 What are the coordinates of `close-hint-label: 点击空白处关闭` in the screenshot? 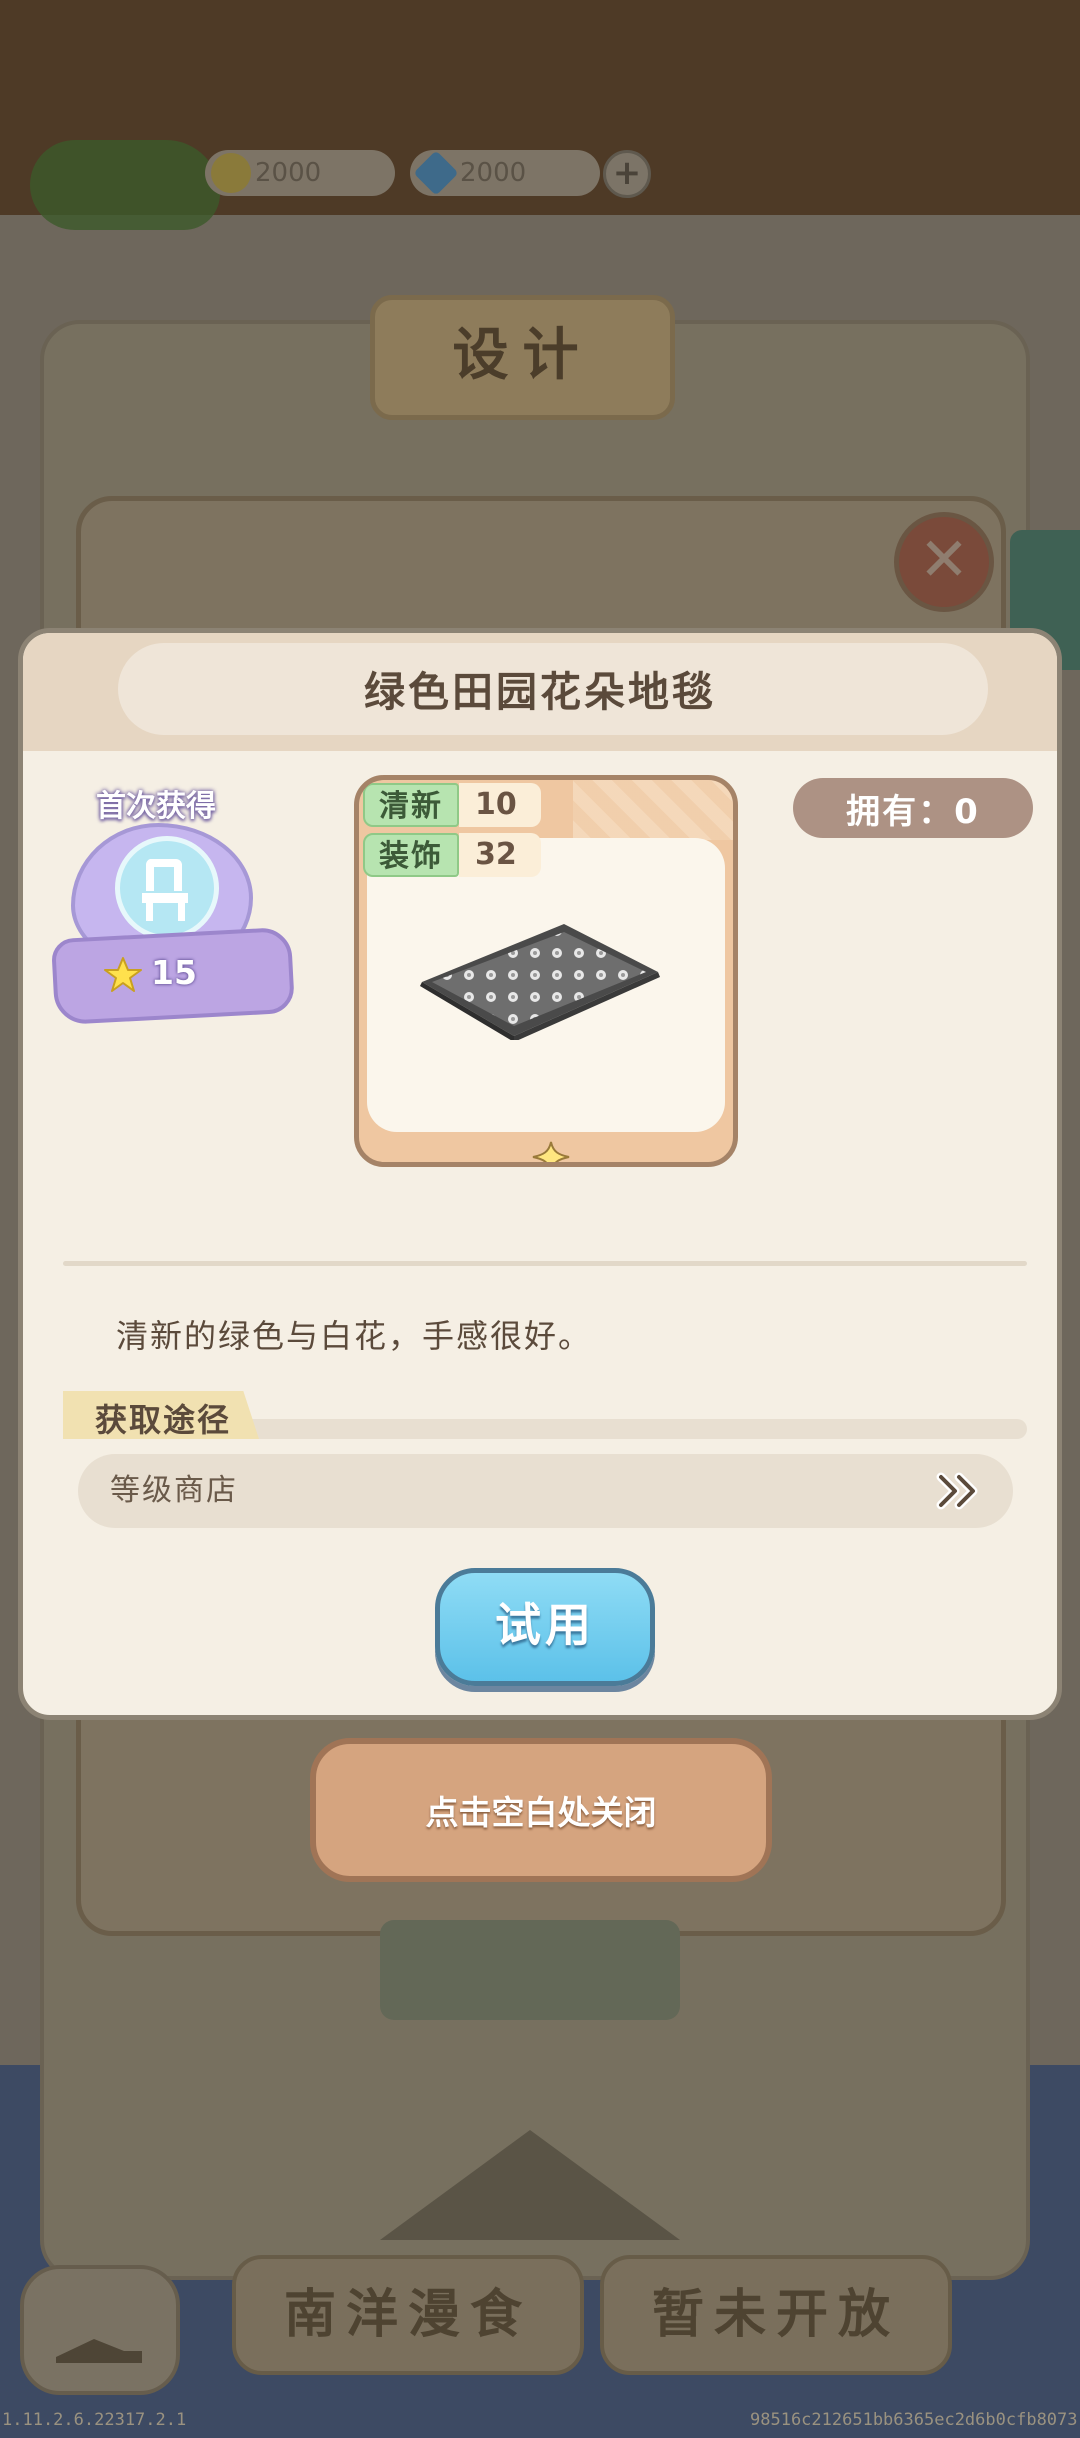 It's located at (541, 1812).